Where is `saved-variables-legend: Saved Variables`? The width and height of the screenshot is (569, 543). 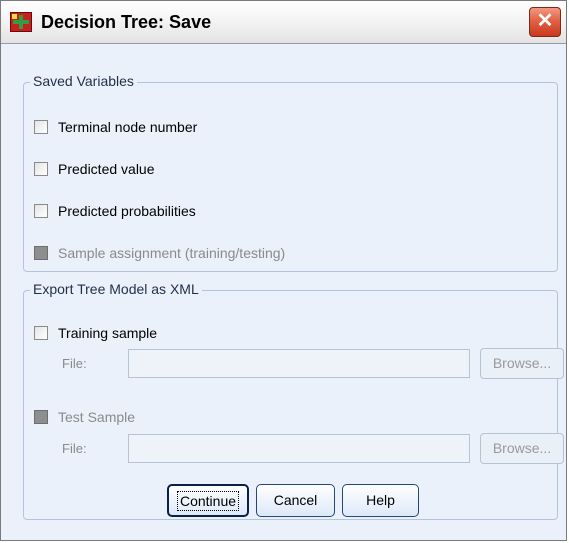
saved-variables-legend: Saved Variables is located at coordinates (83, 81).